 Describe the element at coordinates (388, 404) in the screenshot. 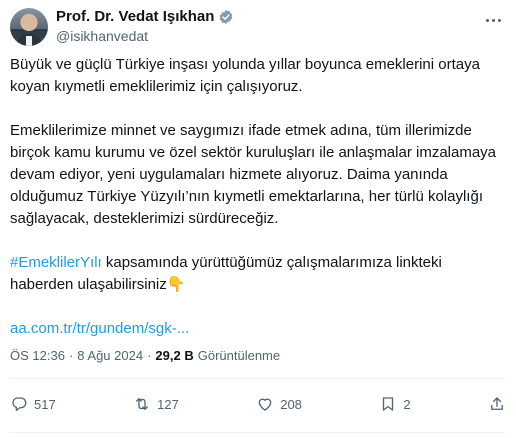

I see `bookmark-icon` at that location.